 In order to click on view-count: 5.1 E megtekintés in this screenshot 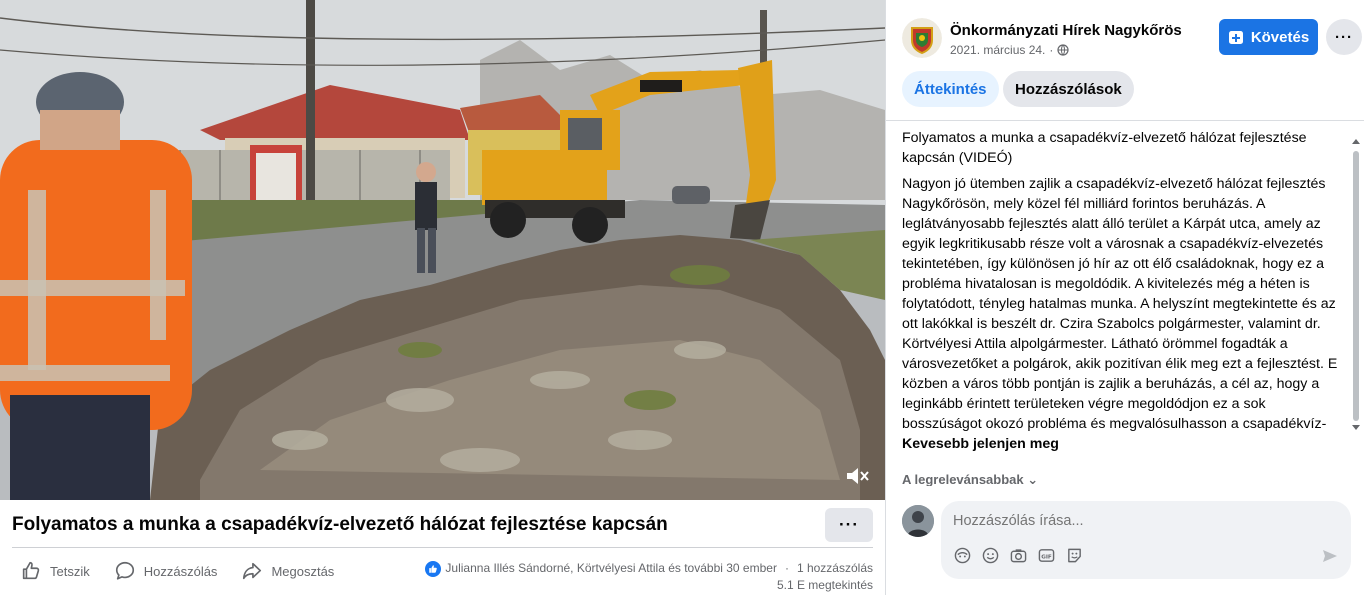, I will do `click(824, 585)`.